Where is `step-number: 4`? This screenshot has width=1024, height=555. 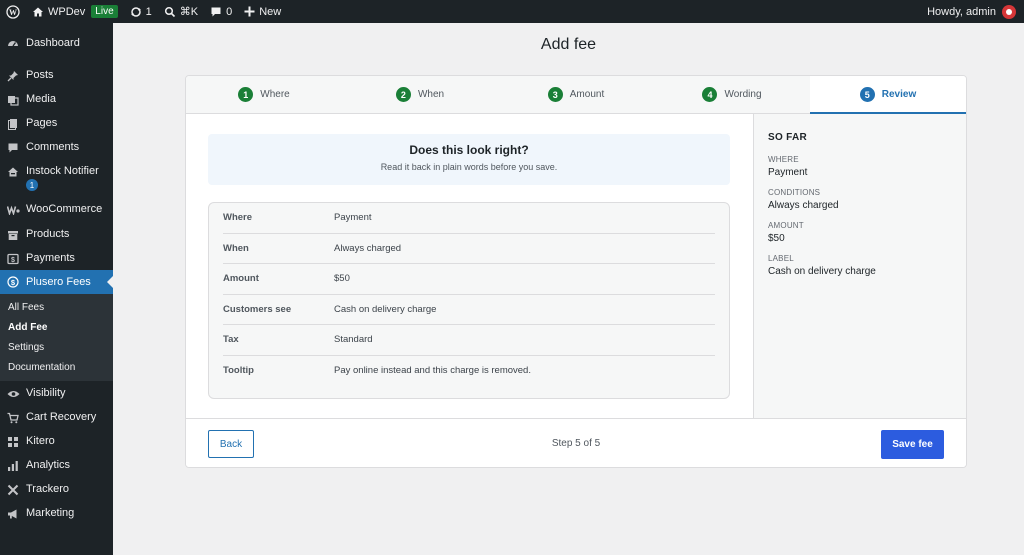 step-number: 4 is located at coordinates (710, 94).